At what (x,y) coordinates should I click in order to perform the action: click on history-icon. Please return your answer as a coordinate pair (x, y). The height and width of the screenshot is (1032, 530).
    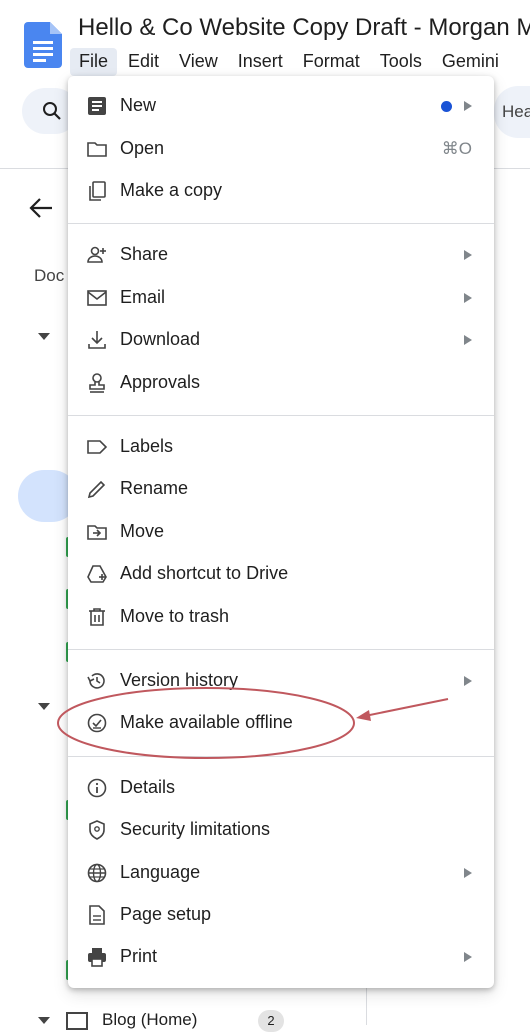
    Looking at the image, I should click on (96, 681).